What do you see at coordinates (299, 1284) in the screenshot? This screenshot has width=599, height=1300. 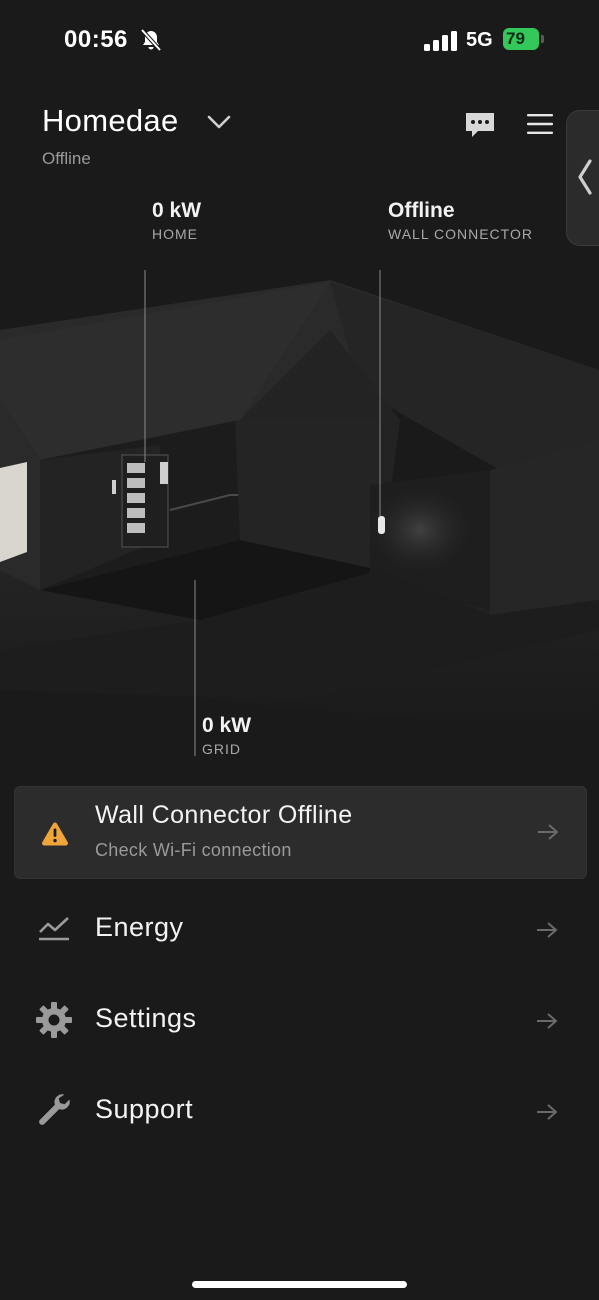 I see `home-indicator` at bounding box center [299, 1284].